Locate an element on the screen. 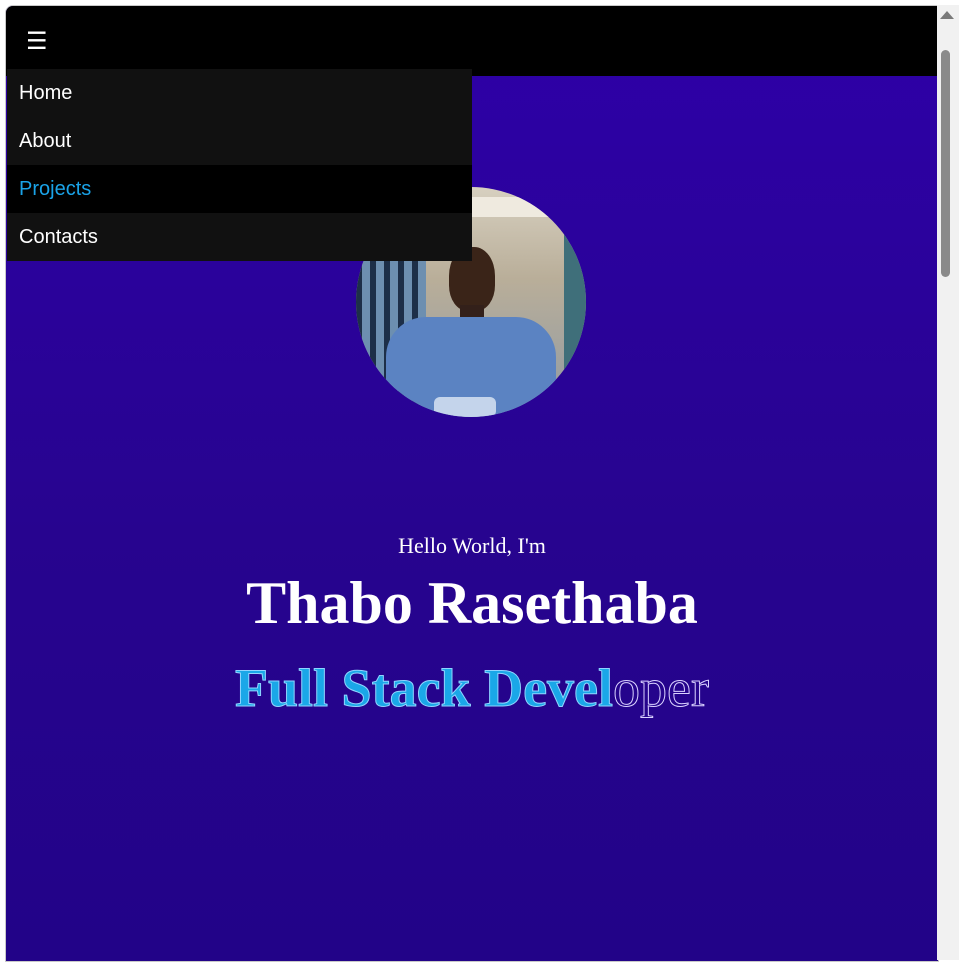 Image resolution: width=959 pixels, height=962 pixels. hero-greeting: Hello World, I'm is located at coordinates (472, 545).